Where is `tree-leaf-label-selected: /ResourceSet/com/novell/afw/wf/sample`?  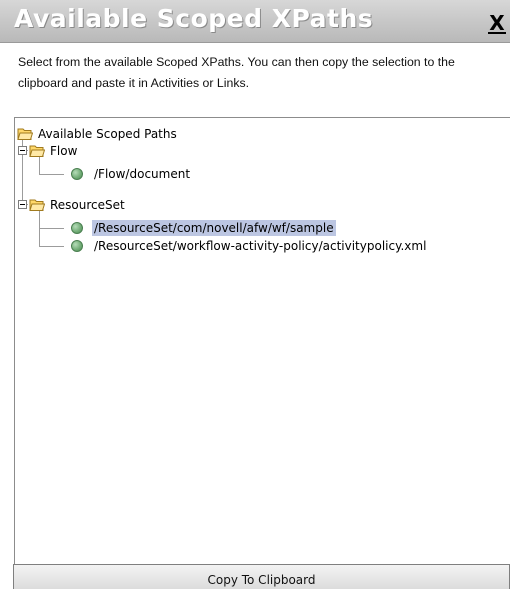
tree-leaf-label-selected: /ResourceSet/com/novell/afw/wf/sample is located at coordinates (214, 228).